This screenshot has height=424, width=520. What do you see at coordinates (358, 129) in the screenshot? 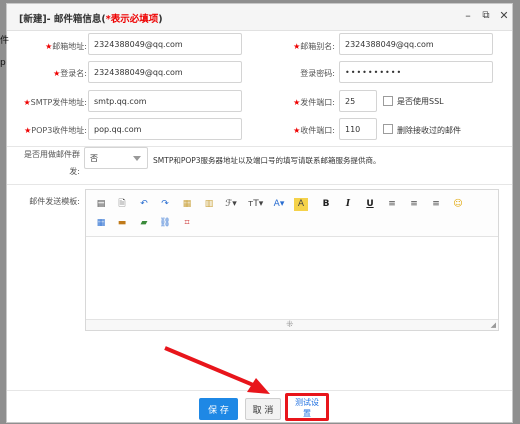
I see `receive-port-input` at bounding box center [358, 129].